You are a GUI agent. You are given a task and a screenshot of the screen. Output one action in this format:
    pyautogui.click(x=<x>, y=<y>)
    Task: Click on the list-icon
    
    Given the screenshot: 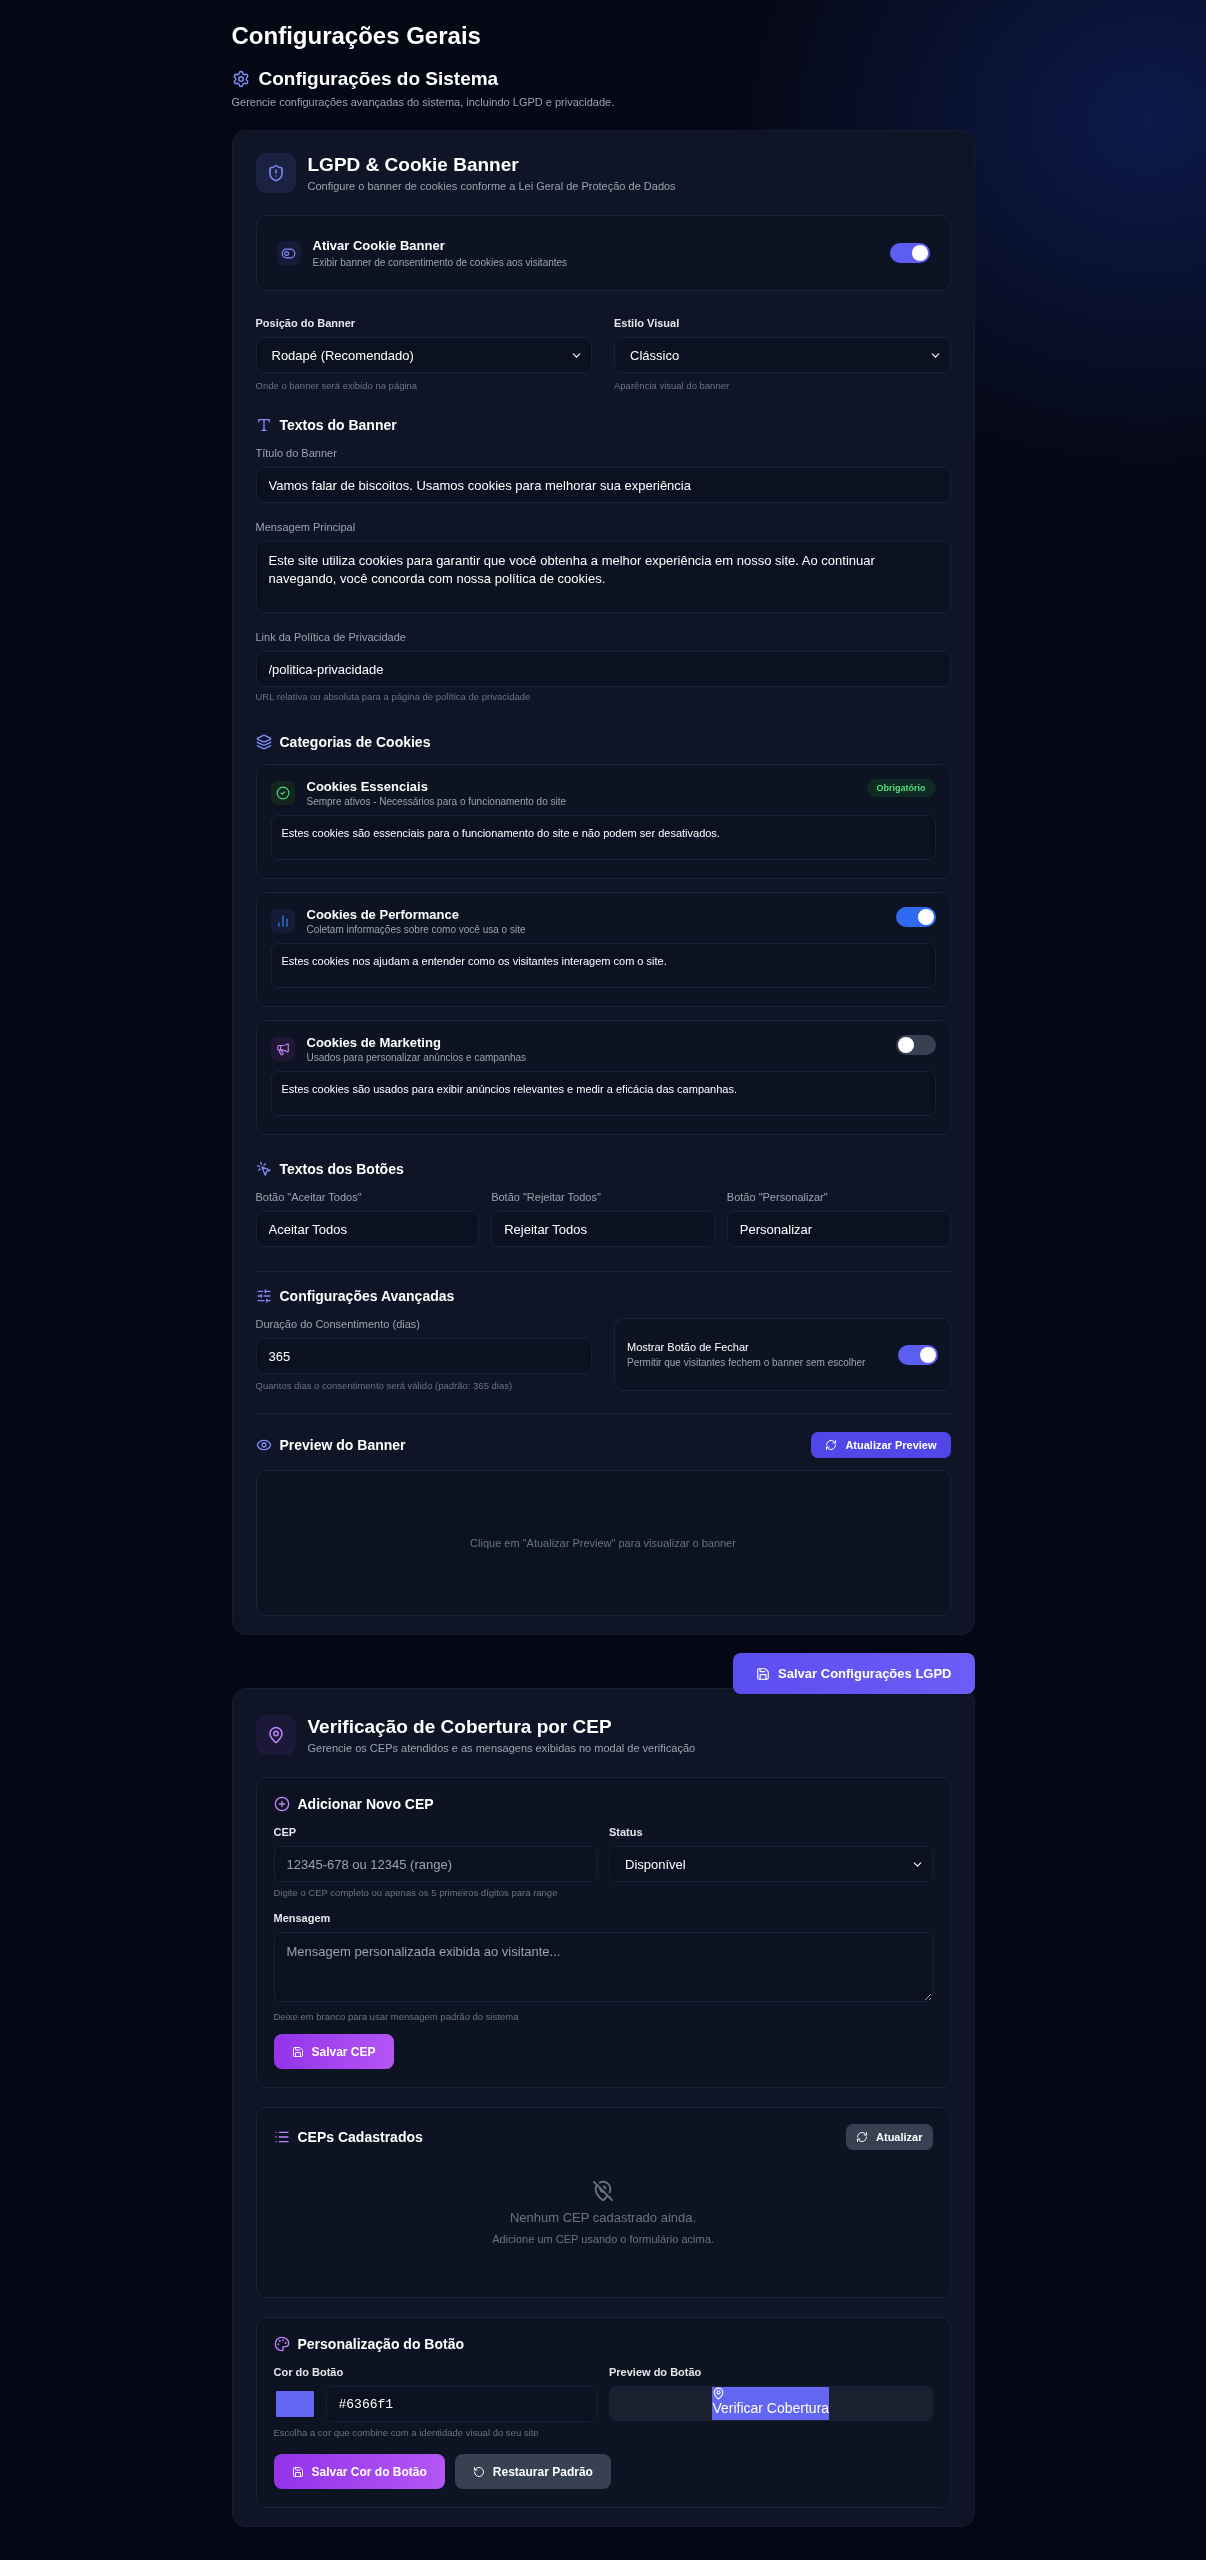 What is the action you would take?
    pyautogui.click(x=281, y=2137)
    